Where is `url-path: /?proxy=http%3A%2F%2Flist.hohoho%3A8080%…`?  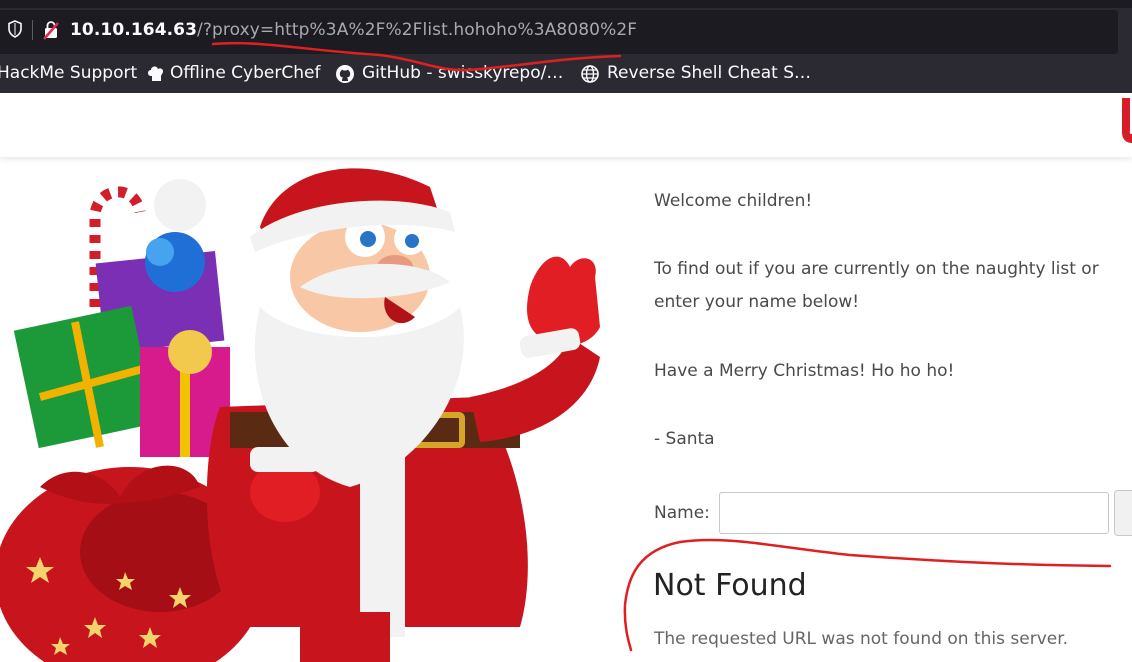
url-path: /?proxy=http%3A%2F%2Flist.hohoho%3A8080%… is located at coordinates (417, 30).